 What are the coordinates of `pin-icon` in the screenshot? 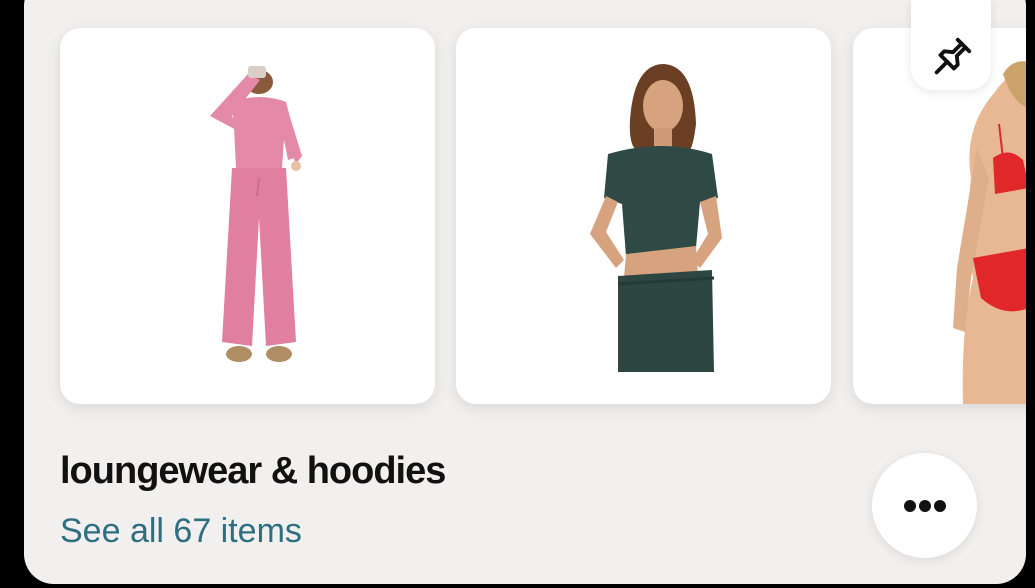 It's located at (953, 56).